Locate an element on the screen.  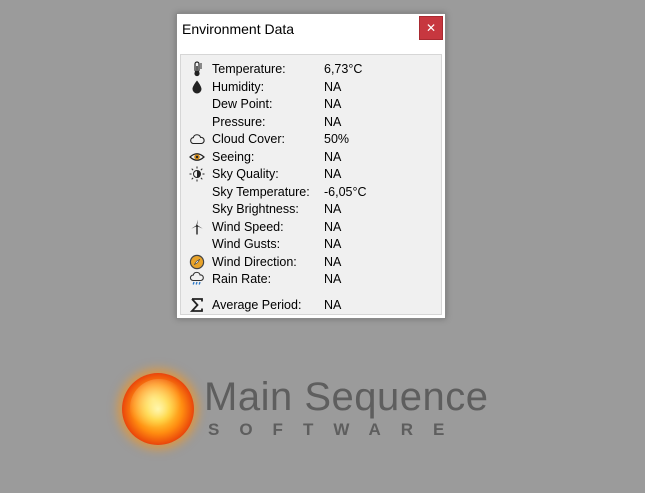
wind-direction-label: Wind Direction: is located at coordinates (254, 261).